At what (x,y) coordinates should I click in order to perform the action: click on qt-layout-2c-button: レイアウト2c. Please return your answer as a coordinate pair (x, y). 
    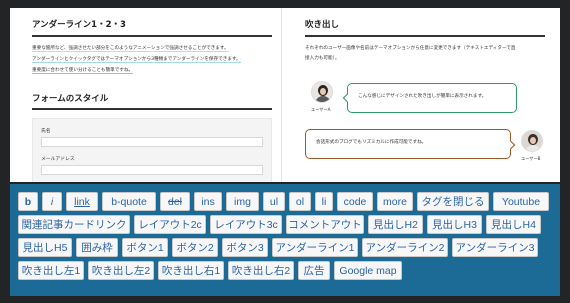
    Looking at the image, I should click on (170, 224).